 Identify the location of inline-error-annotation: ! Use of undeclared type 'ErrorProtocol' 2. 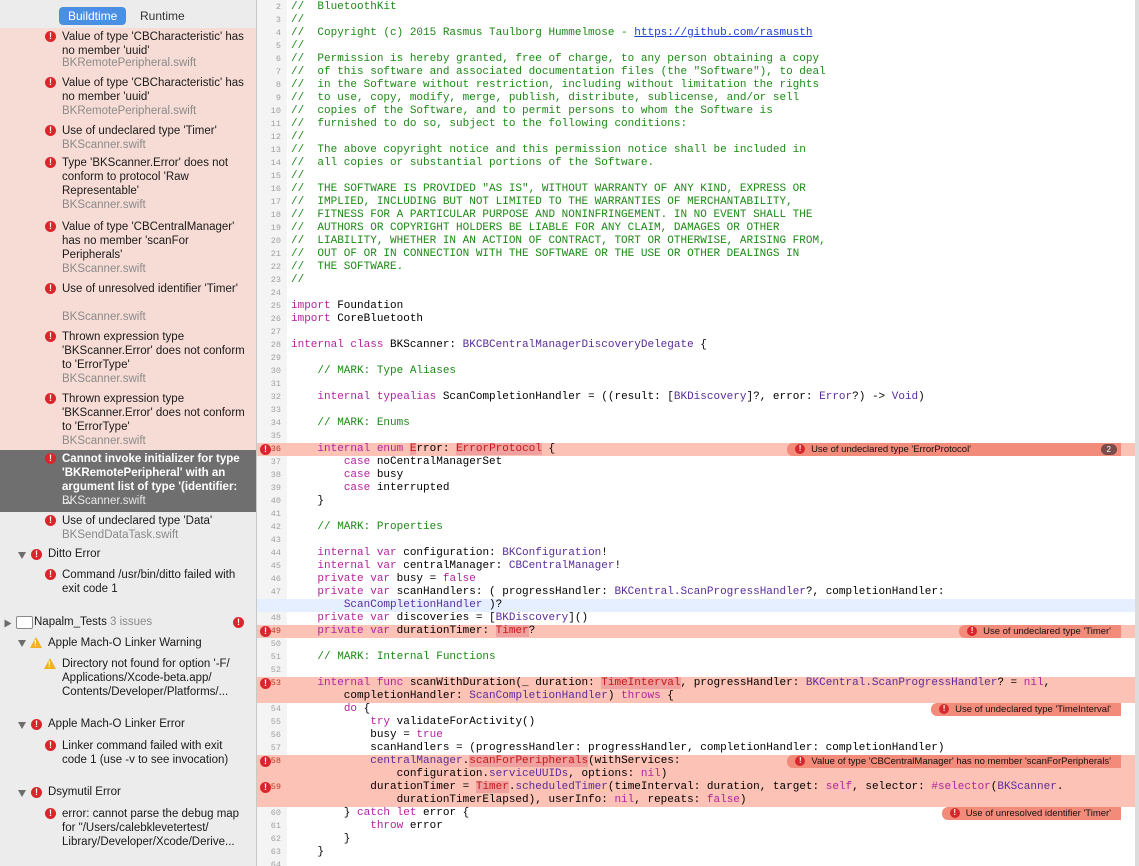
(954, 449).